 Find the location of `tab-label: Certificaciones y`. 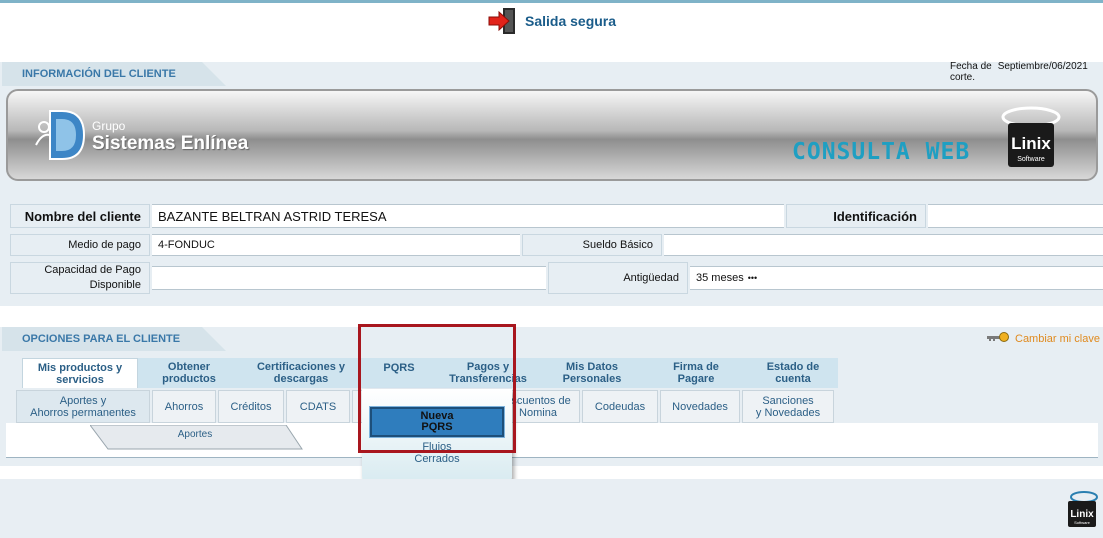

tab-label: Certificaciones y is located at coordinates (301, 367).